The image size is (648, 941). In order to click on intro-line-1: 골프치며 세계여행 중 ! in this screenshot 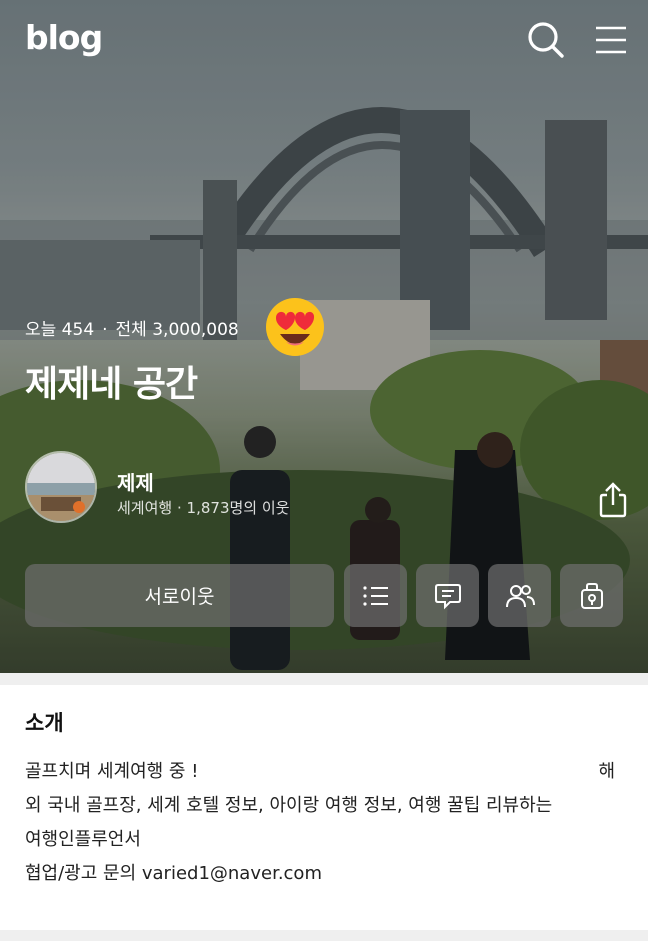, I will do `click(112, 771)`.